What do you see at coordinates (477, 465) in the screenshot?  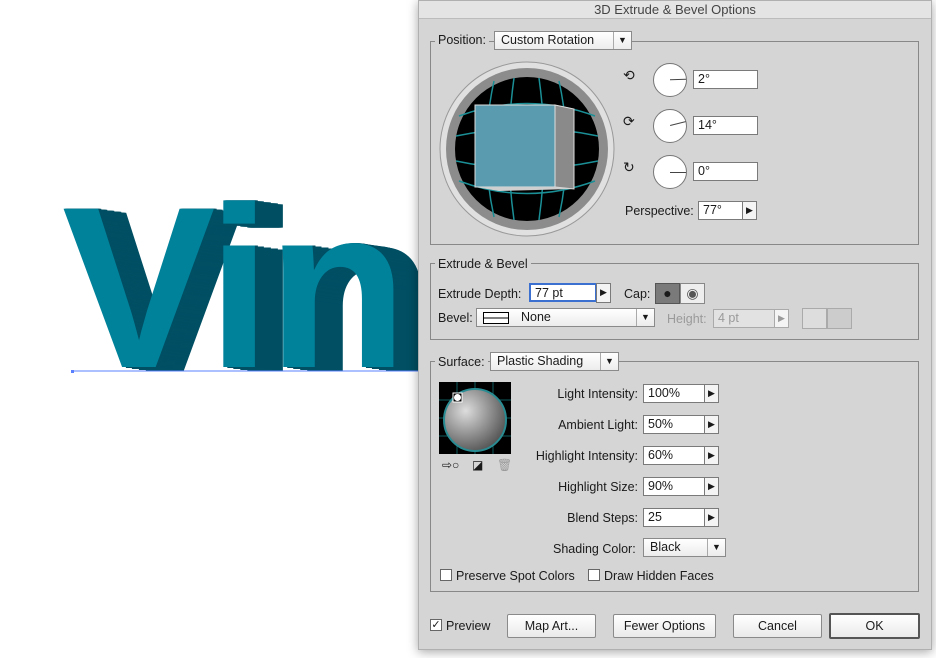 I see `new-light-icon: ◪` at bounding box center [477, 465].